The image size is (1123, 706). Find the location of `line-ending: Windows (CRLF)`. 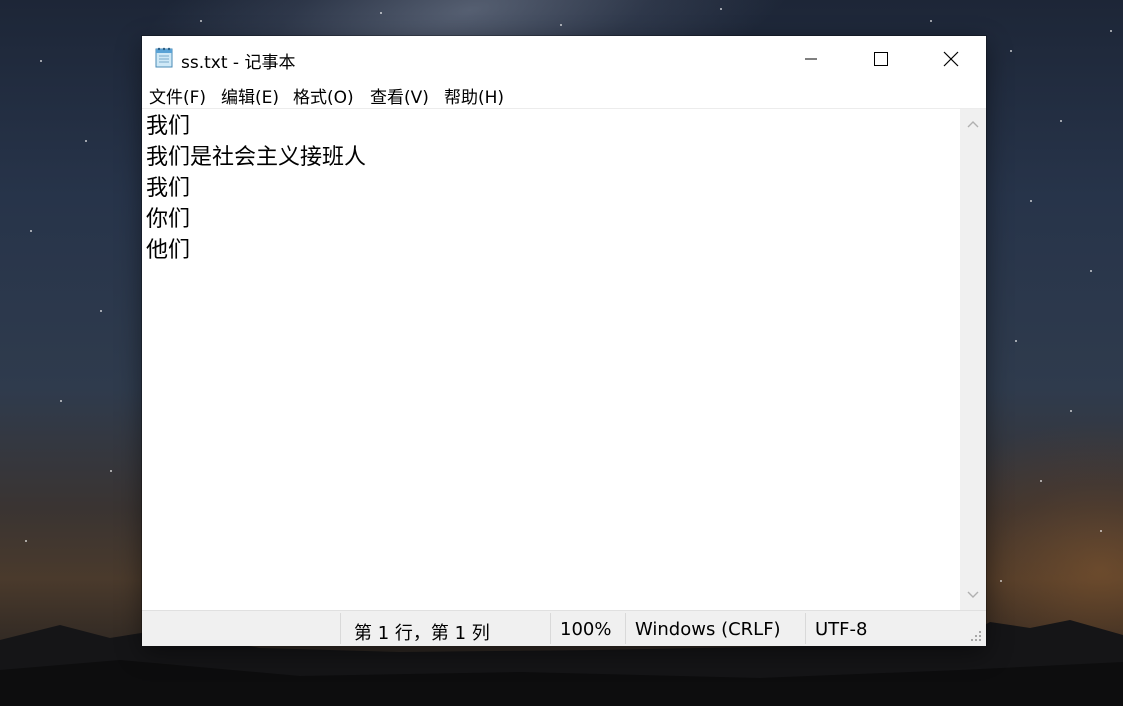

line-ending: Windows (CRLF) is located at coordinates (708, 629).